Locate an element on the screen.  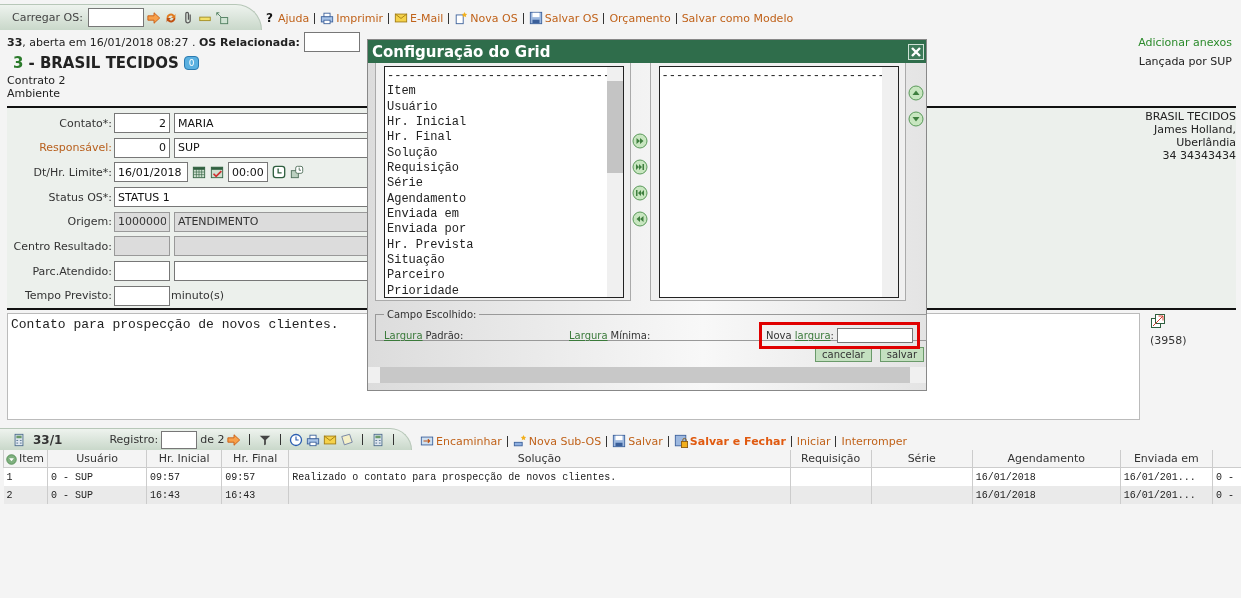
launched-by: Lançada por SUP is located at coordinates (1185, 61).